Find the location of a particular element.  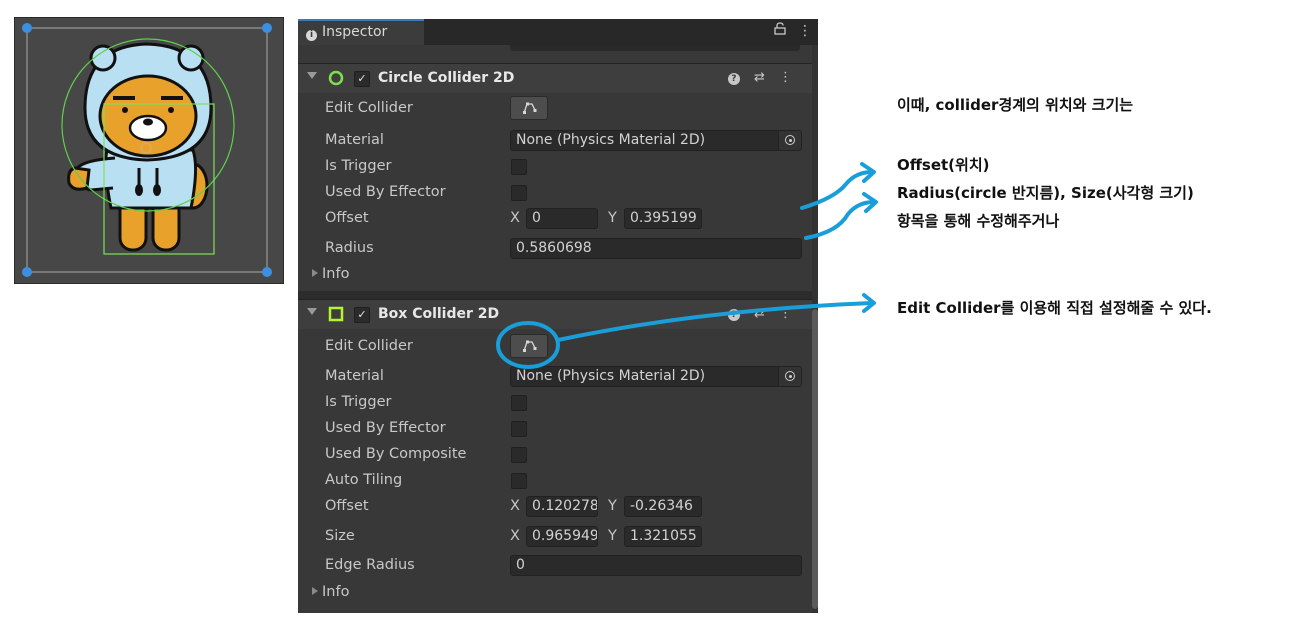

edge-radius-label: Edge Radius is located at coordinates (370, 565).